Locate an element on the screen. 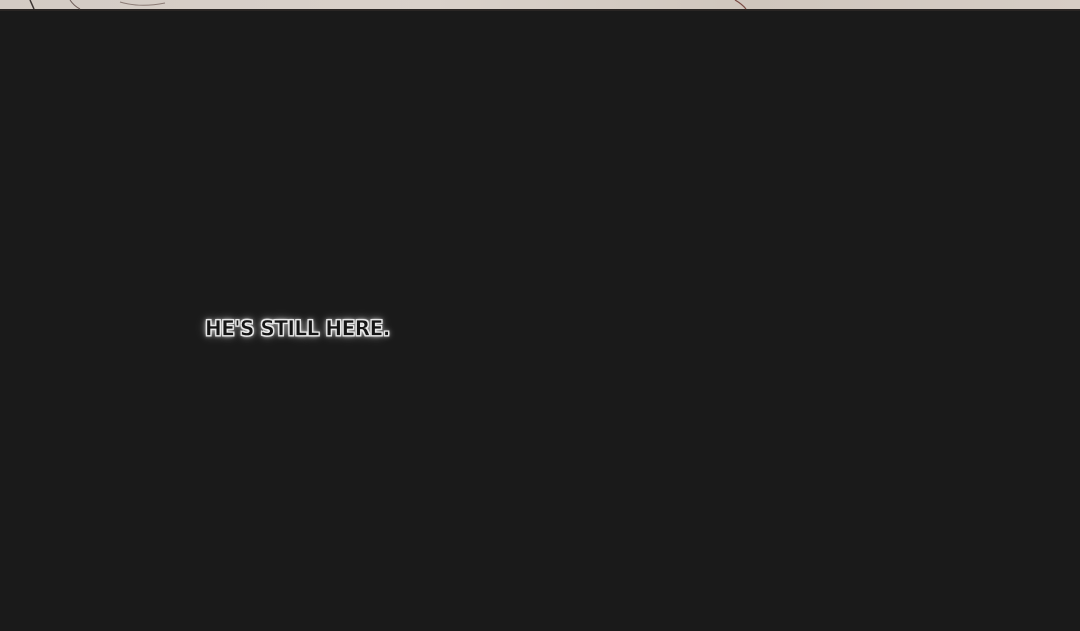 The height and width of the screenshot is (631, 1080). previous-panel-artwork is located at coordinates (540, 5).